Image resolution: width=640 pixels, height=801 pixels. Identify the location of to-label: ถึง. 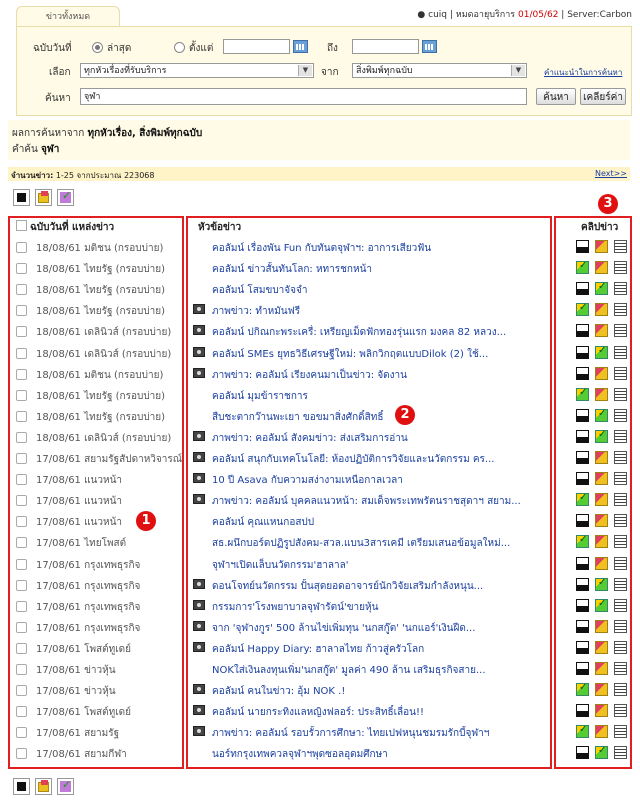
(332, 48).